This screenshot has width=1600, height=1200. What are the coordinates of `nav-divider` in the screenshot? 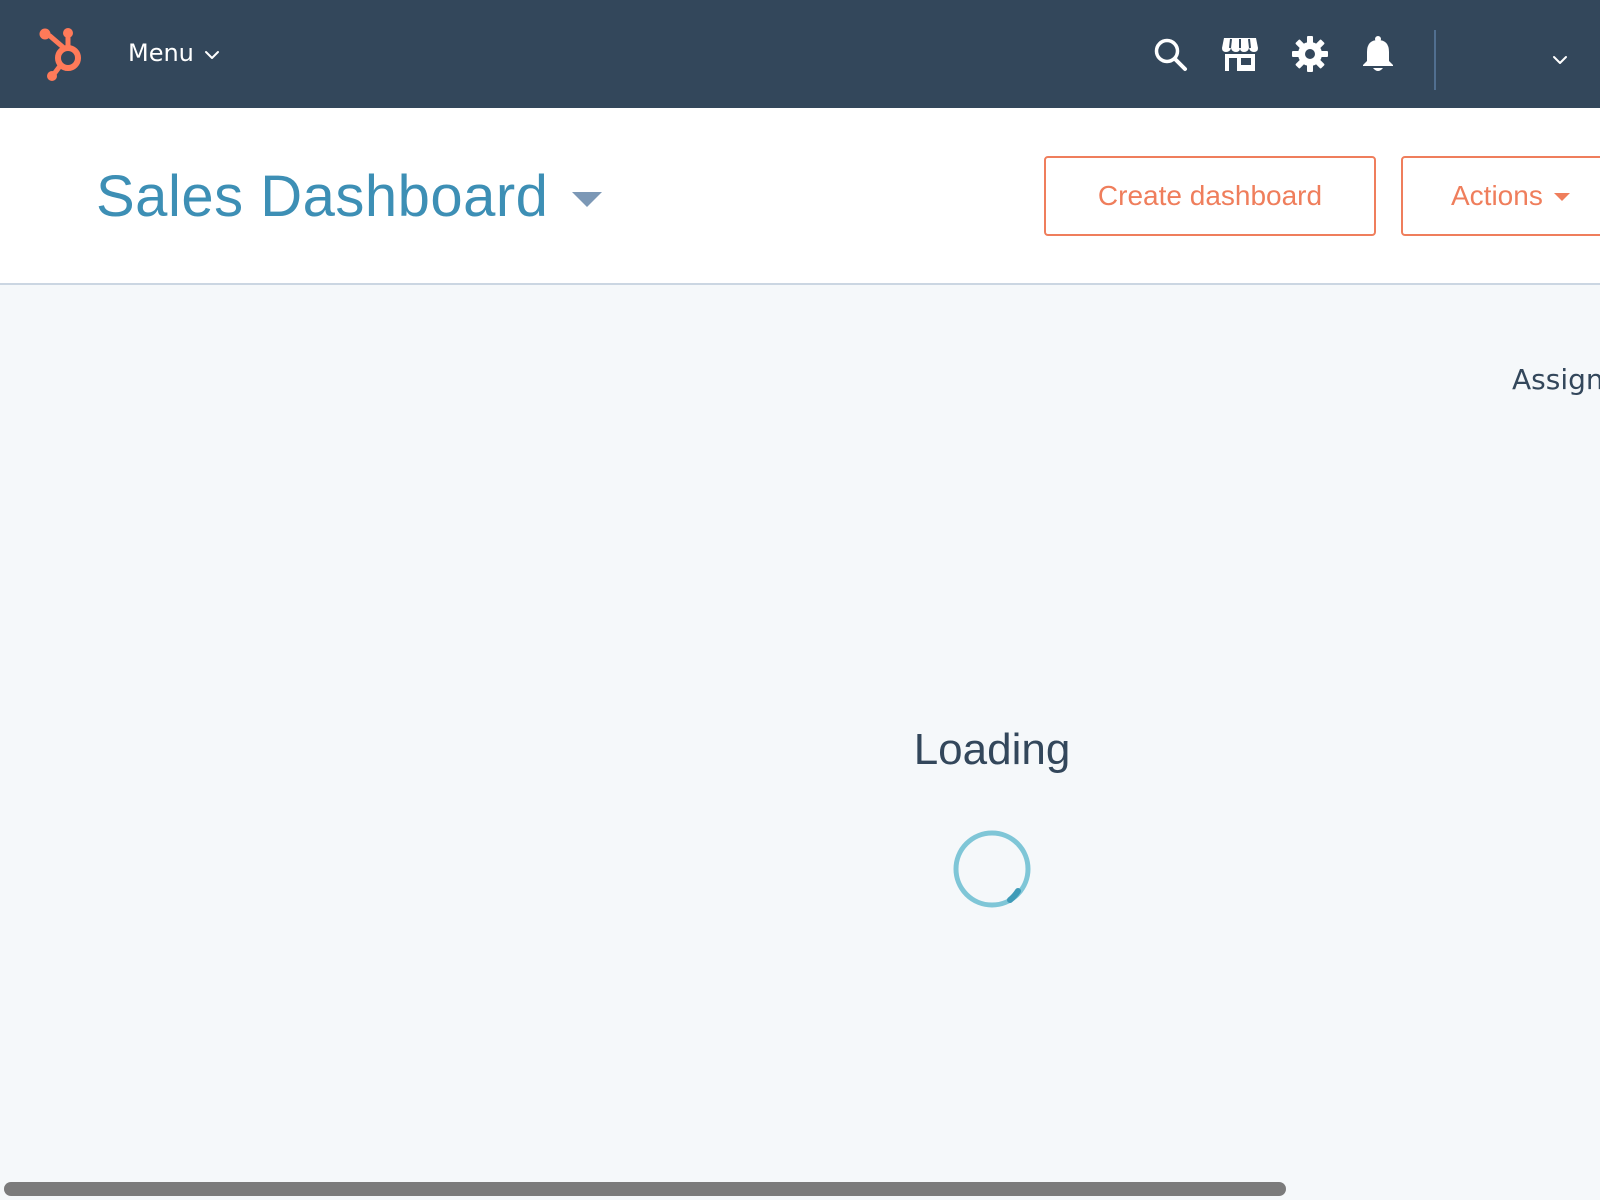 It's located at (1435, 60).